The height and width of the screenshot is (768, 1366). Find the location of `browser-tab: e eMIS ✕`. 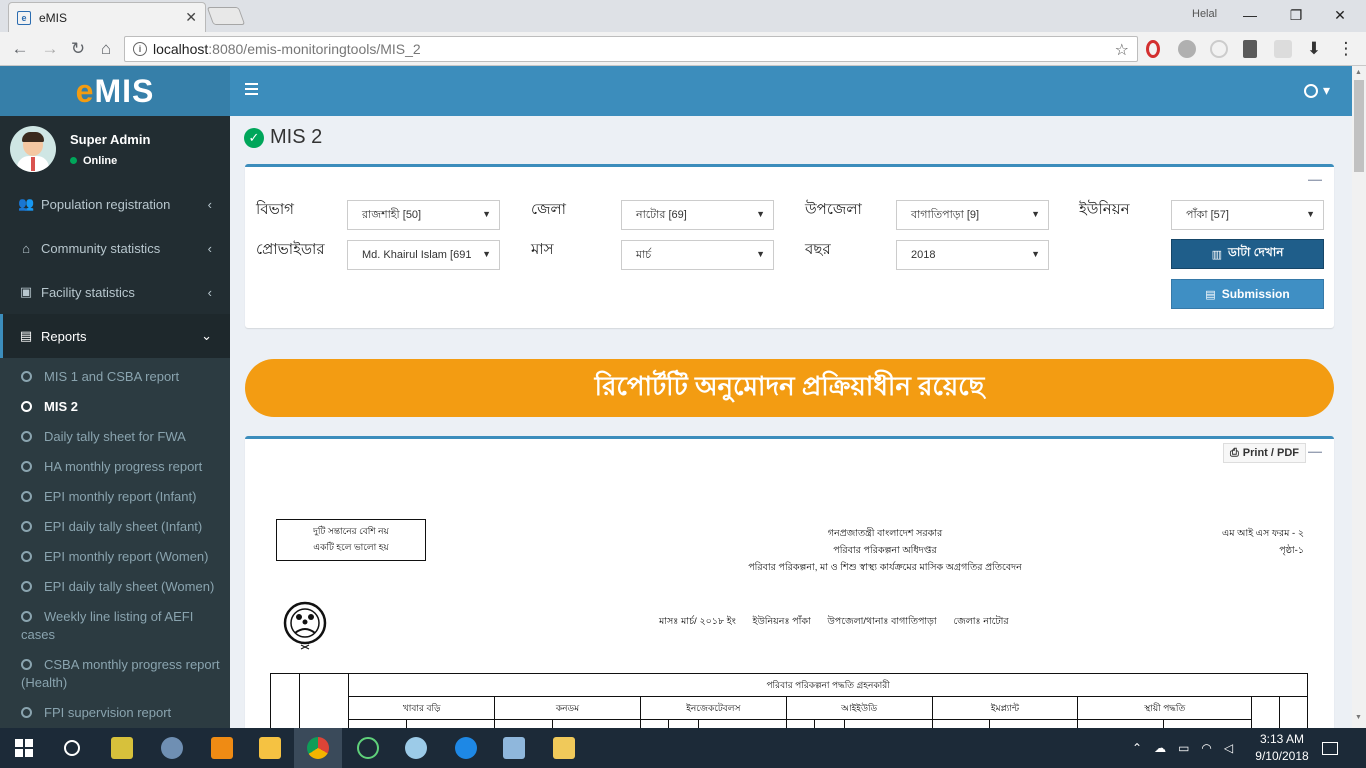

browser-tab: e eMIS ✕ is located at coordinates (107, 17).